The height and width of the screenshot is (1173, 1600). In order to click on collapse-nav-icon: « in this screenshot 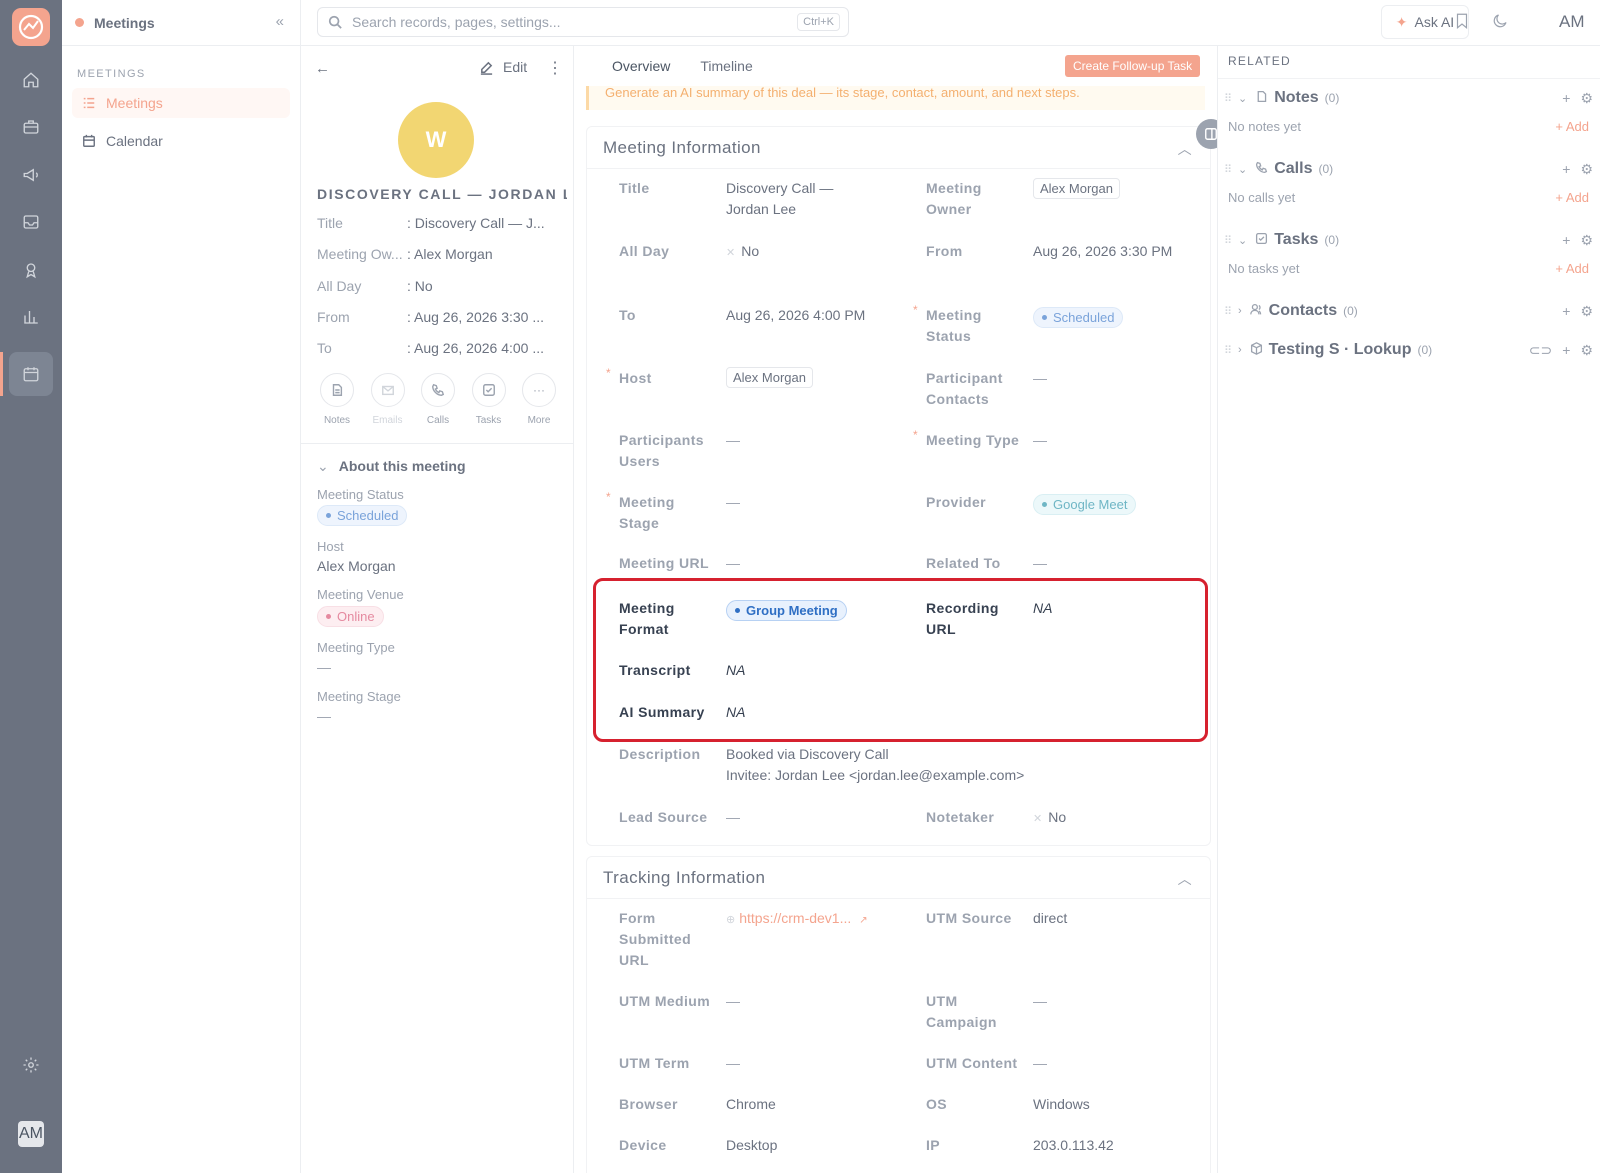, I will do `click(280, 21)`.